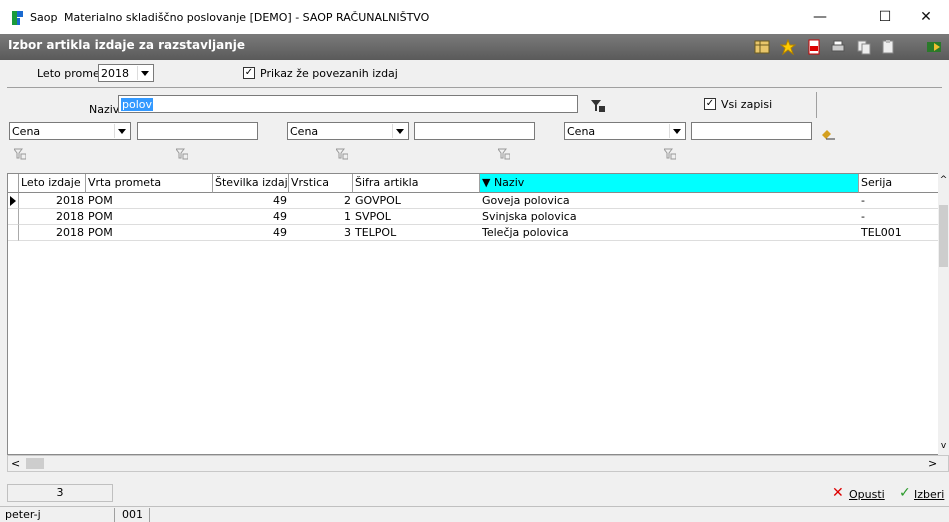 The width and height of the screenshot is (949, 522). I want to click on vsi-zapisi-checkbox: ✓, so click(710, 104).